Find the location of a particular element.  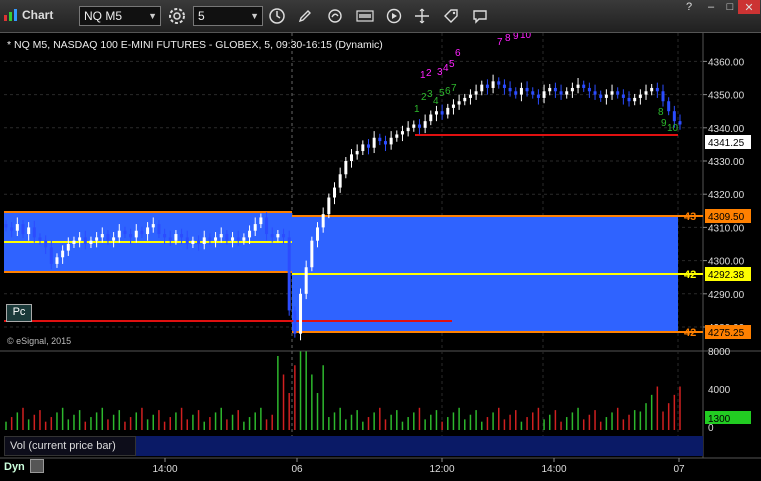

sequence-label: 9 is located at coordinates (516, 37).